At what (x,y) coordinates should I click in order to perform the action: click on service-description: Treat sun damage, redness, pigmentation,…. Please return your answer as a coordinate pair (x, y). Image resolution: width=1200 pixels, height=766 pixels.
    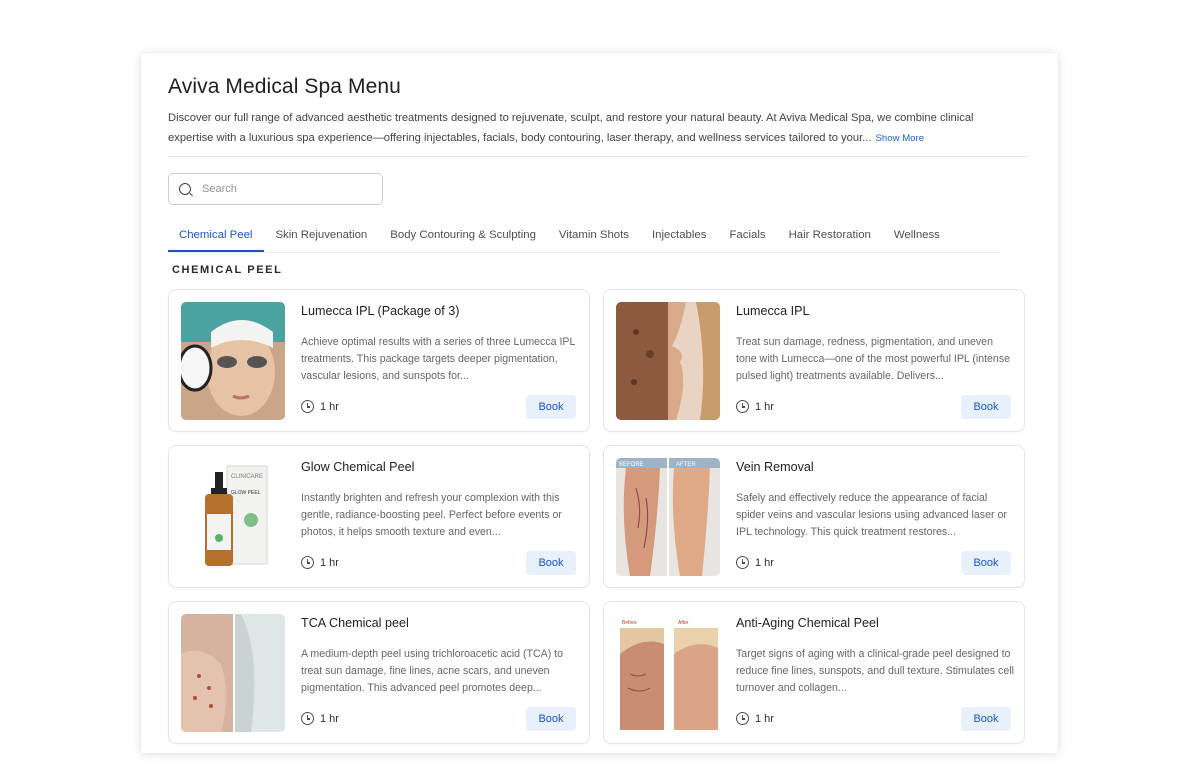
    Looking at the image, I should click on (873, 359).